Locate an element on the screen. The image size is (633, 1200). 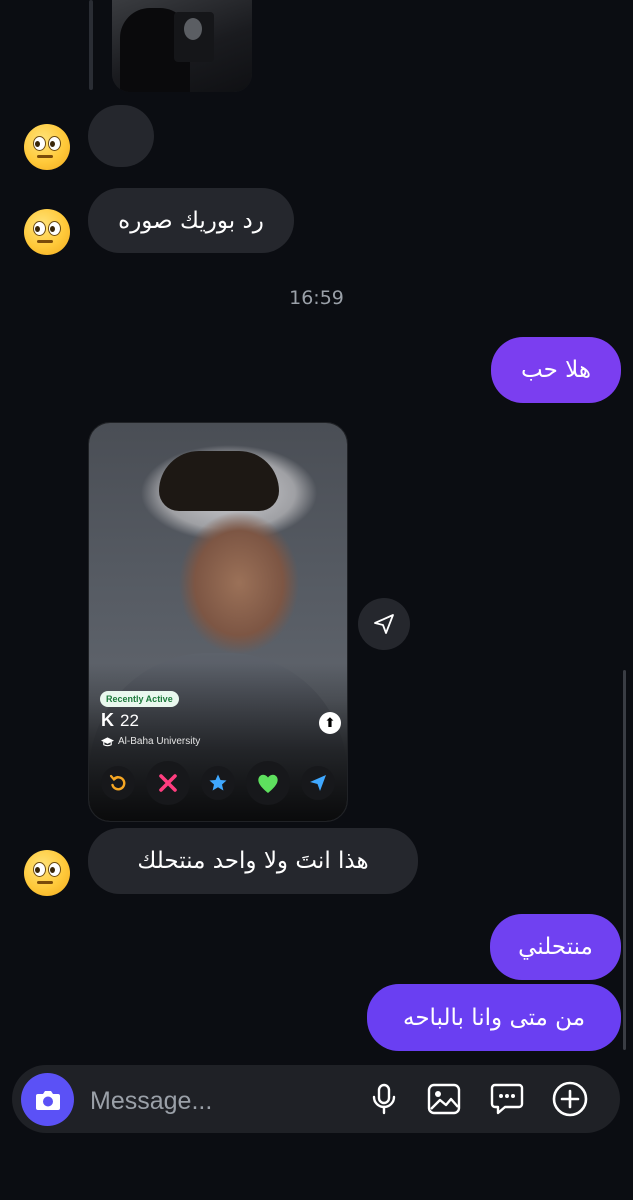
reply-indicator-line is located at coordinates (91, 45).